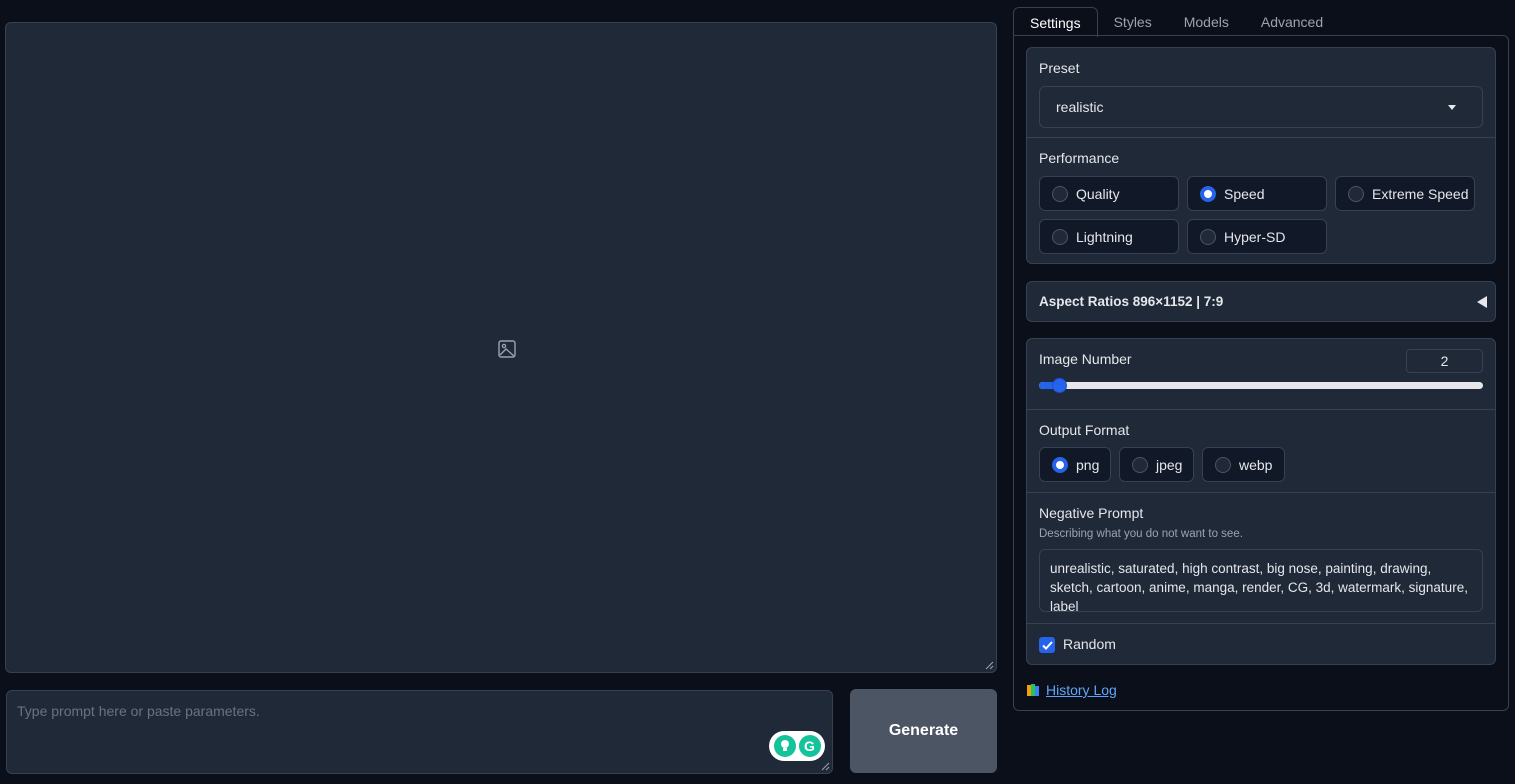 The height and width of the screenshot is (784, 1515). What do you see at coordinates (1055, 22) in the screenshot?
I see `tab-settings: Settings` at bounding box center [1055, 22].